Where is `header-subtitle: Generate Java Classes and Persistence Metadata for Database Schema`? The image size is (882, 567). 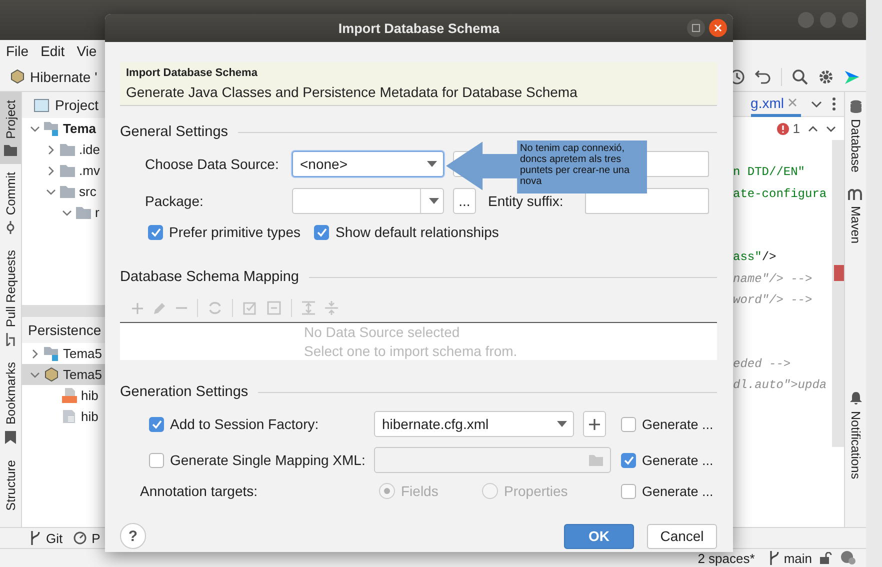 header-subtitle: Generate Java Classes and Persistence Metadata for Database Schema is located at coordinates (352, 92).